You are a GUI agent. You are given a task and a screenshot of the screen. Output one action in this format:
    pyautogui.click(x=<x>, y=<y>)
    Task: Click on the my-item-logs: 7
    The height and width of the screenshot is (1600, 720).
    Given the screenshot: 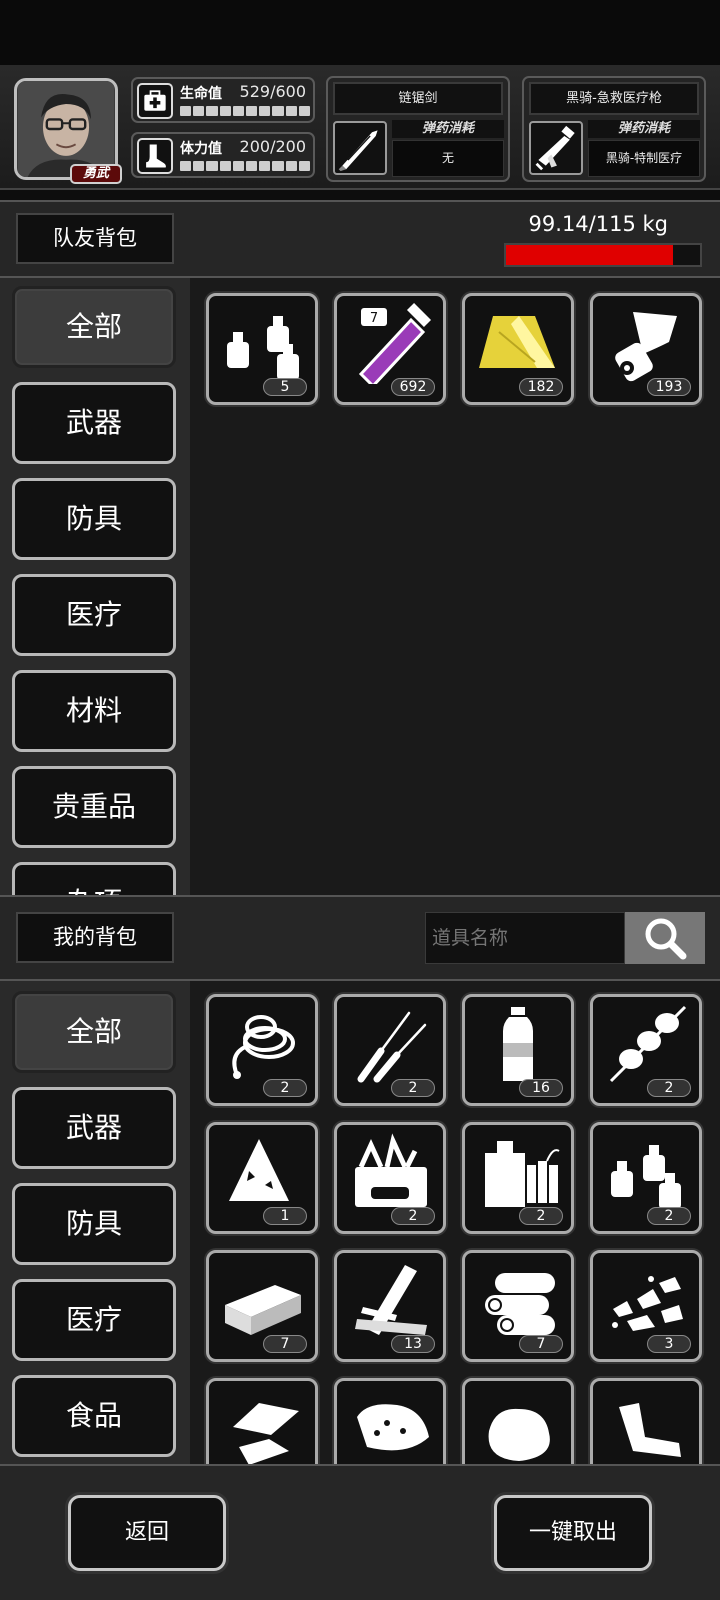 What is the action you would take?
    pyautogui.click(x=518, y=1306)
    